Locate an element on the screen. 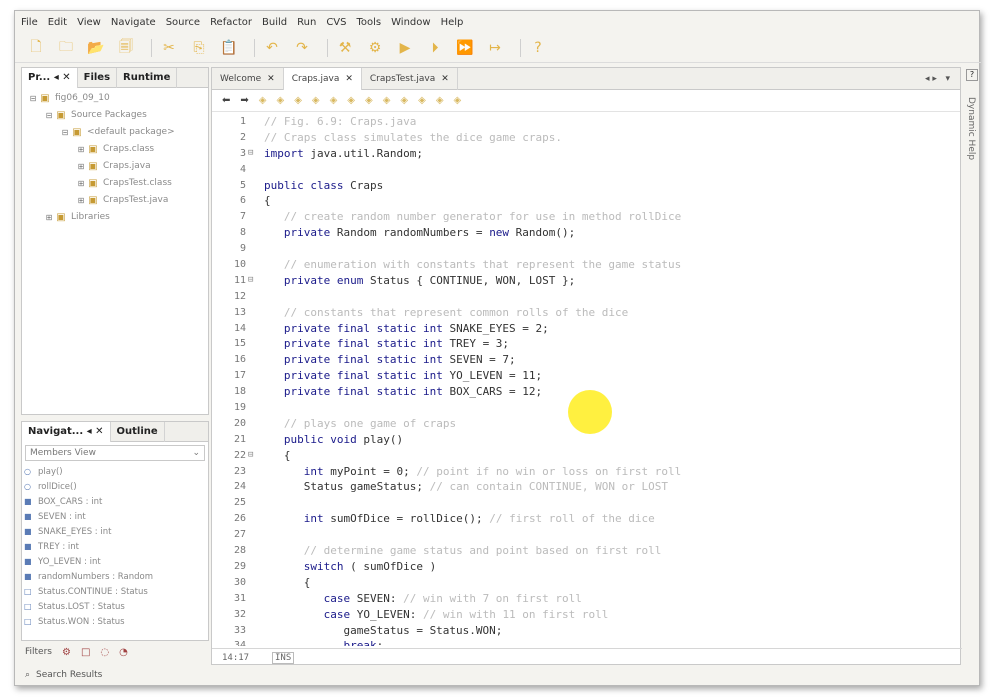  new-project-icon: 🗀 is located at coordinates (66, 48).